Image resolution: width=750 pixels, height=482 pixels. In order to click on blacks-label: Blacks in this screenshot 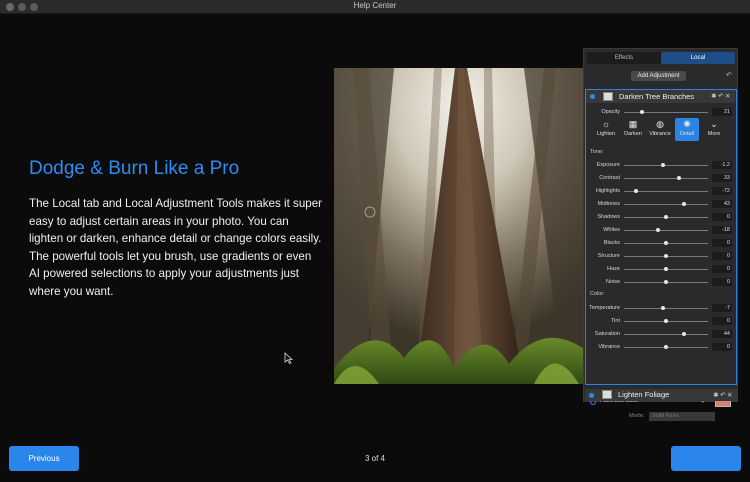, I will do `click(611, 243)`.